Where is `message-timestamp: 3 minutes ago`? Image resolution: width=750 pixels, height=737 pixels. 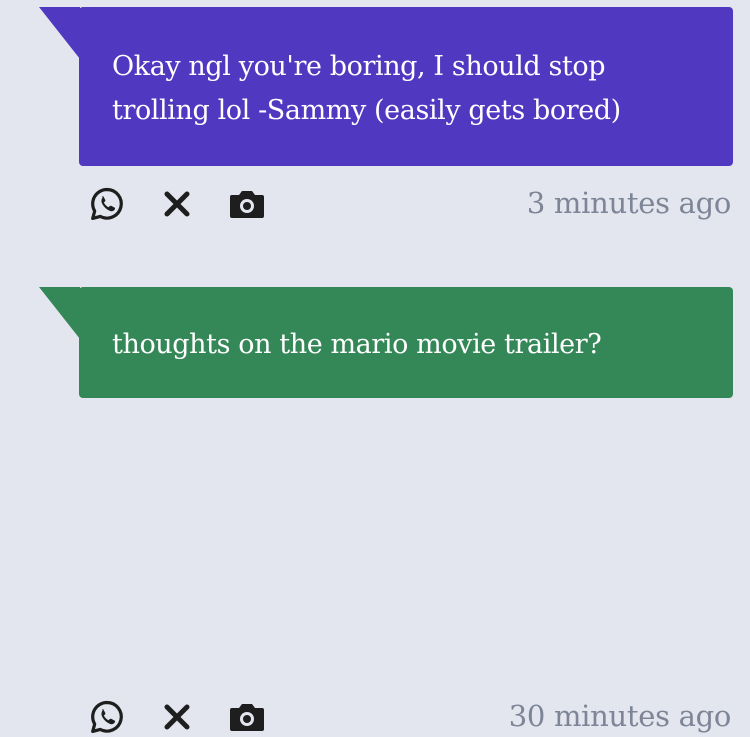 message-timestamp: 3 minutes ago is located at coordinates (628, 203).